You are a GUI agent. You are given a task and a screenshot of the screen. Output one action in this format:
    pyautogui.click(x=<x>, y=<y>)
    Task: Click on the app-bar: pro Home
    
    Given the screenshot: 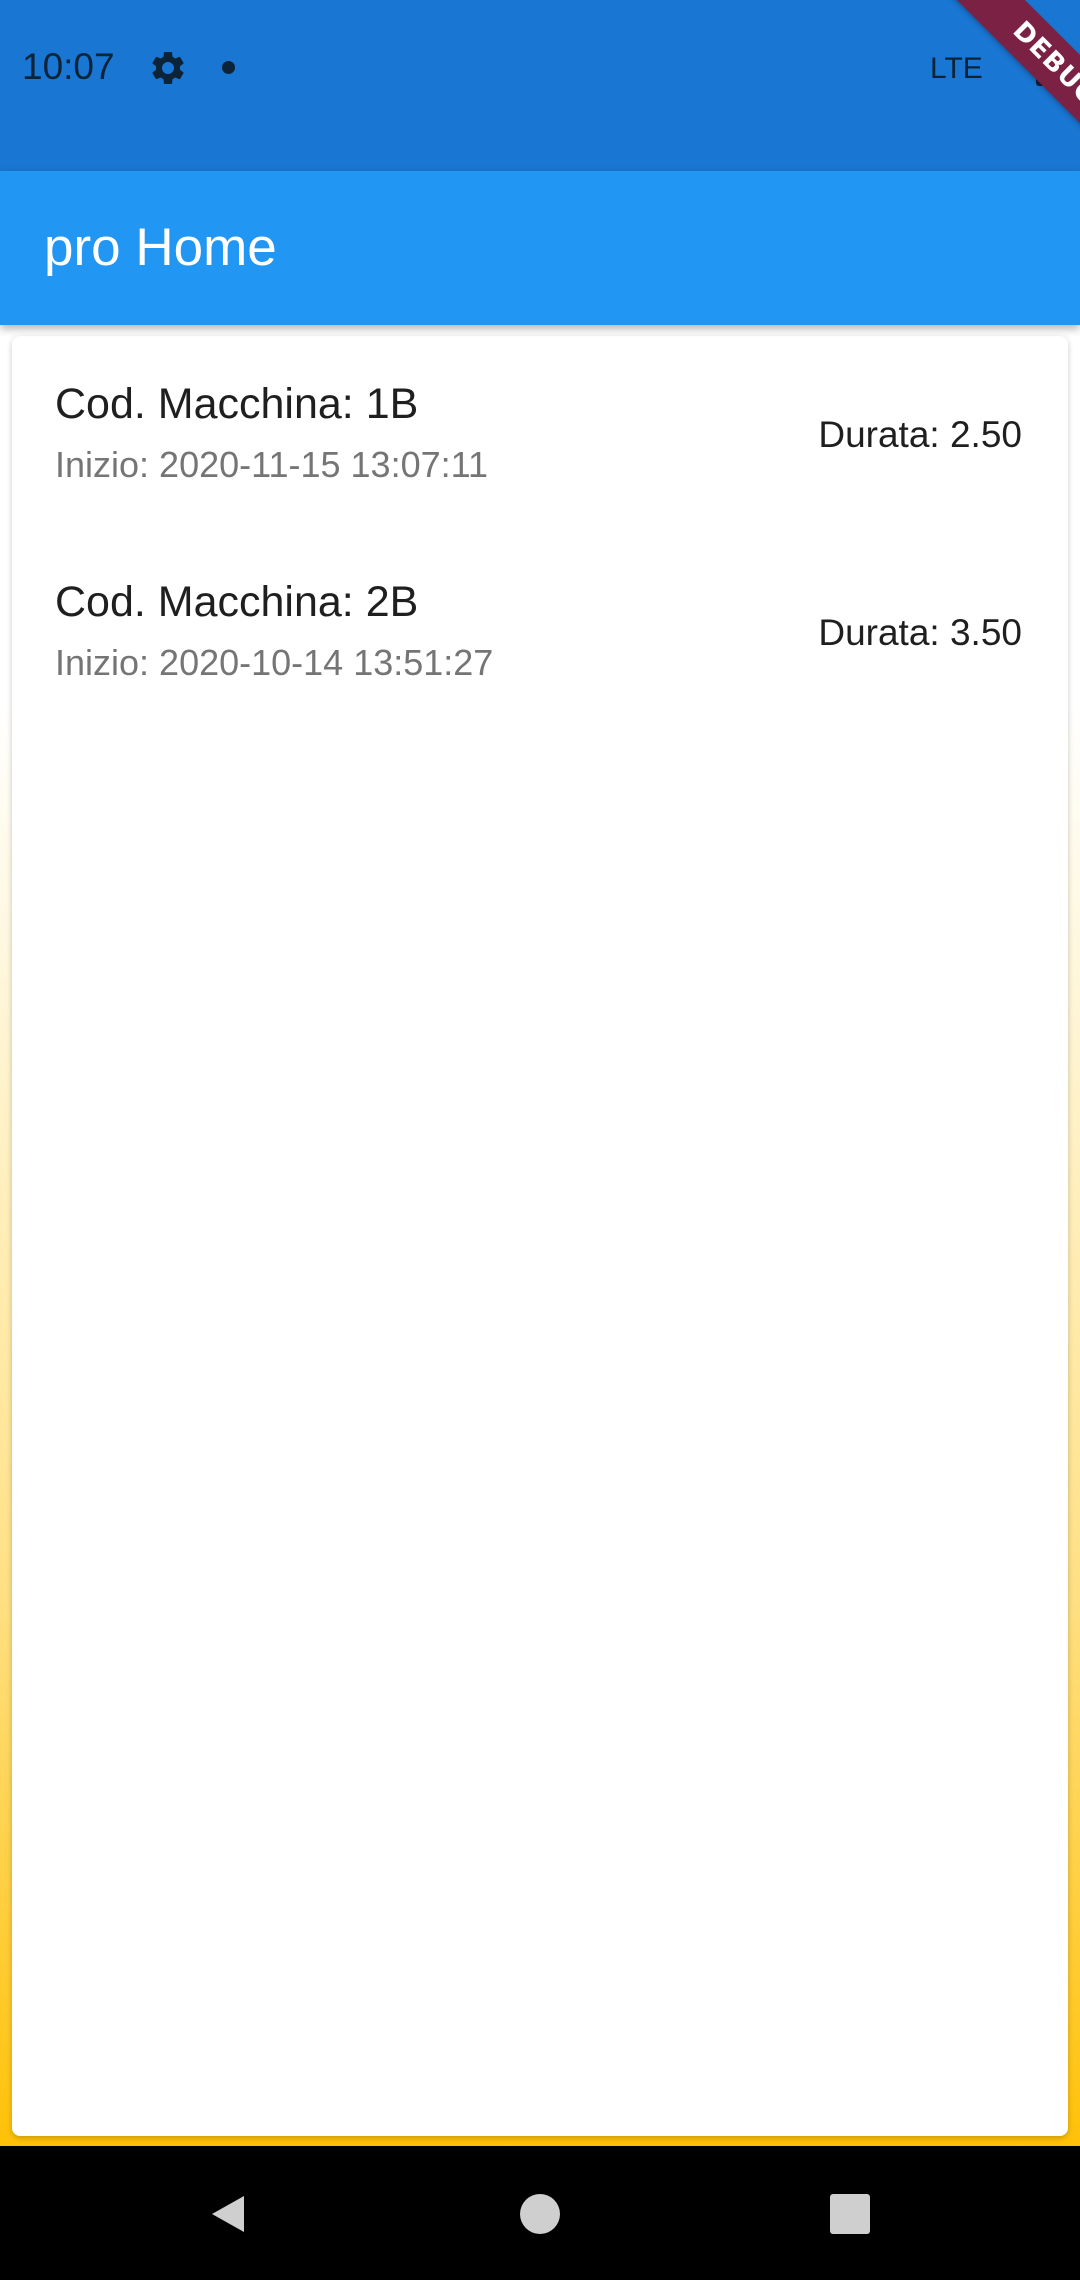 What is the action you would take?
    pyautogui.click(x=540, y=248)
    